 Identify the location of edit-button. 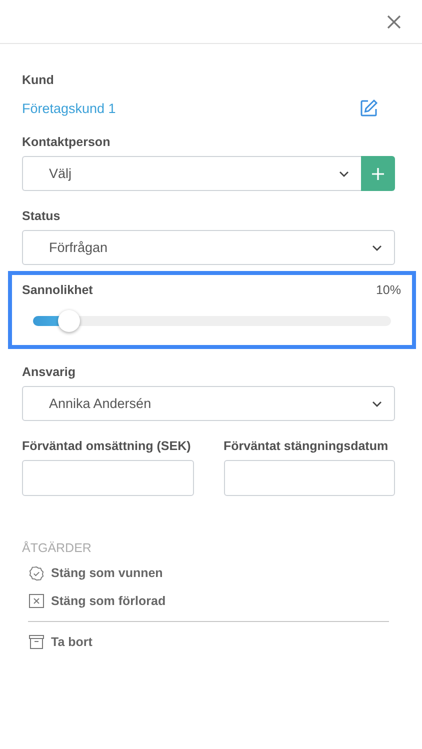
(369, 108).